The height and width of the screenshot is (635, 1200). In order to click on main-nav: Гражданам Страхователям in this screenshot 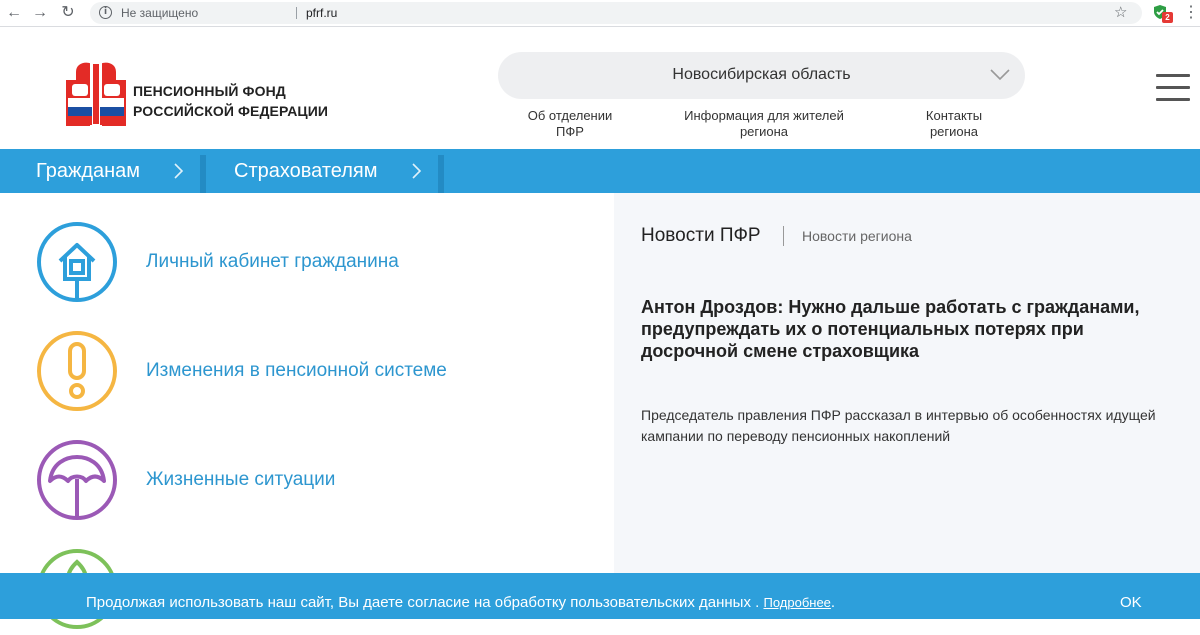, I will do `click(600, 171)`.